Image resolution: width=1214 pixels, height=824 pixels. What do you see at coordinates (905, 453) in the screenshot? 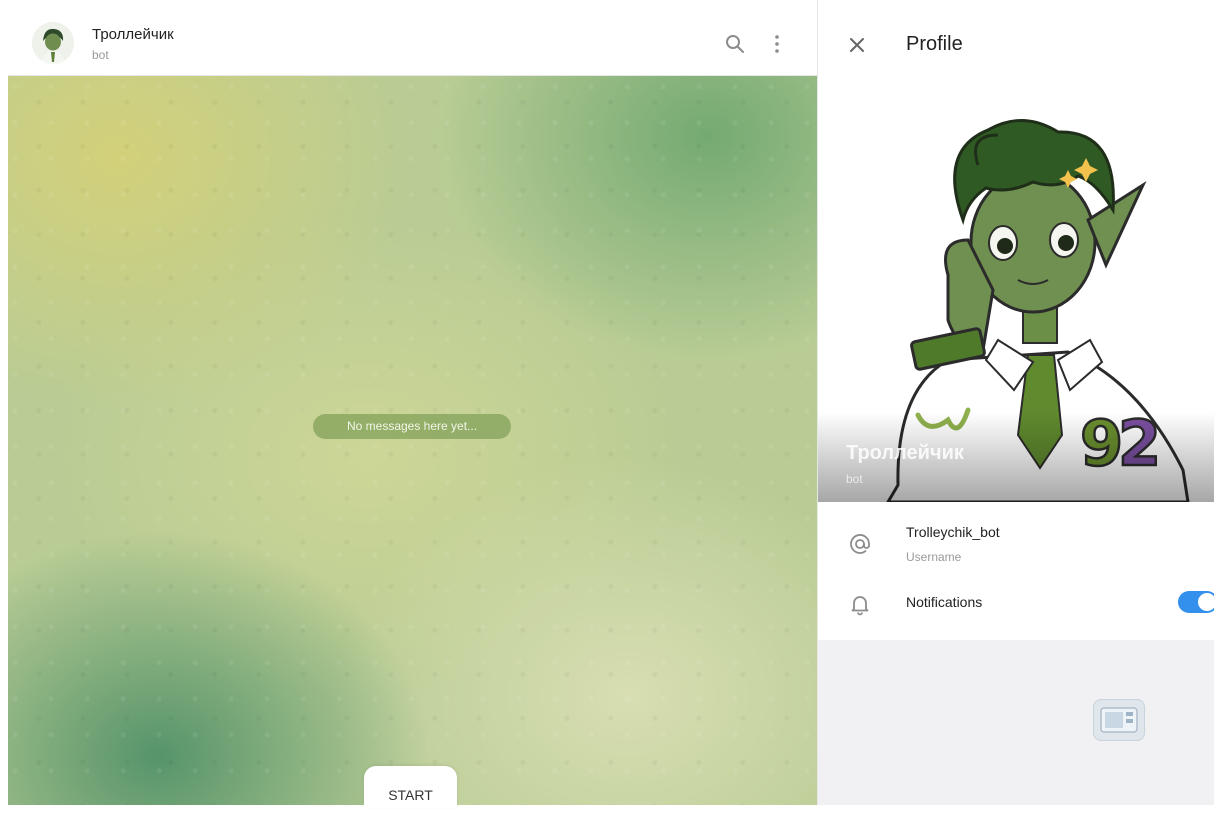
I see `profile-name: Троллейчик` at bounding box center [905, 453].